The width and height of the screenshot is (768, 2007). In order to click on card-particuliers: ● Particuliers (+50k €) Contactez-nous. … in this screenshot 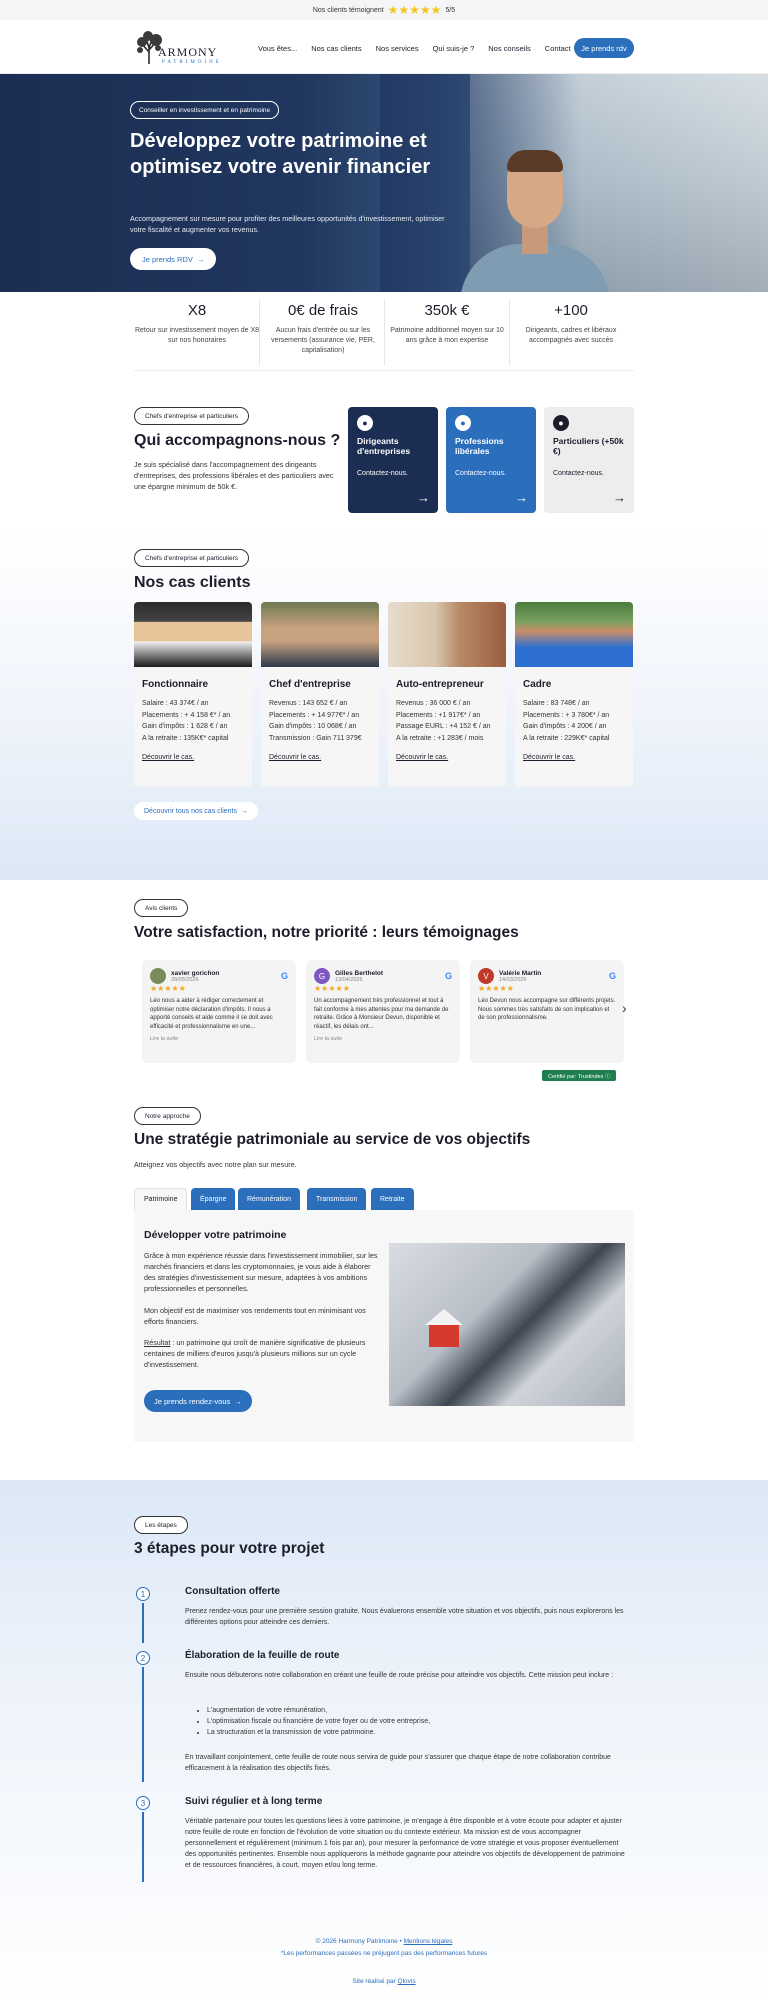, I will do `click(589, 460)`.